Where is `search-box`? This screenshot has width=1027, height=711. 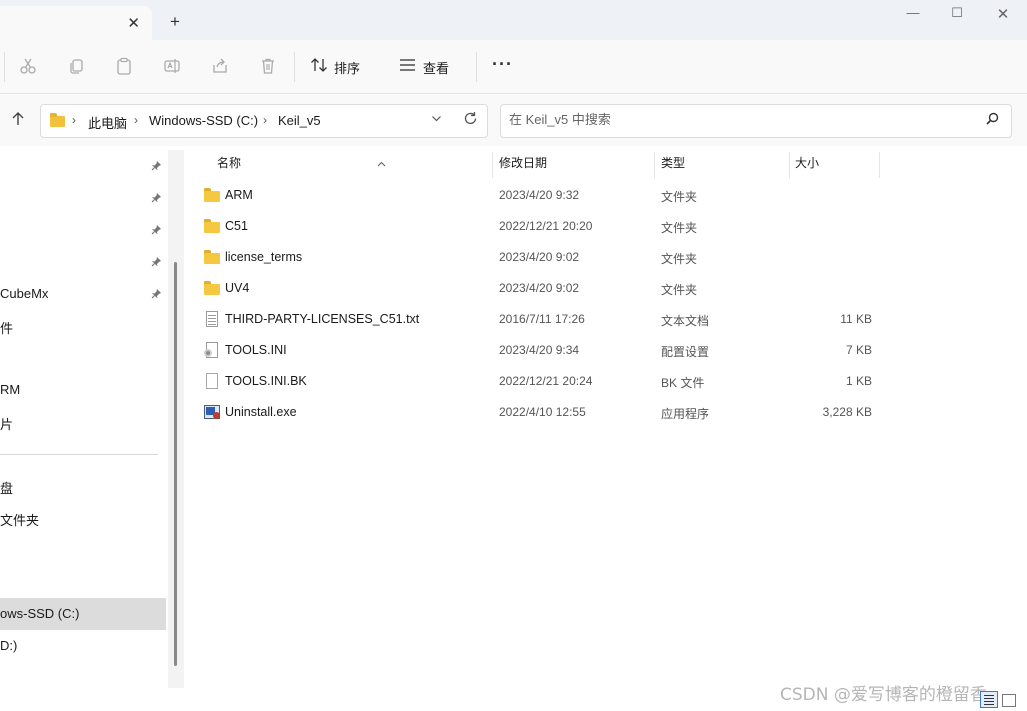
search-box is located at coordinates (756, 121).